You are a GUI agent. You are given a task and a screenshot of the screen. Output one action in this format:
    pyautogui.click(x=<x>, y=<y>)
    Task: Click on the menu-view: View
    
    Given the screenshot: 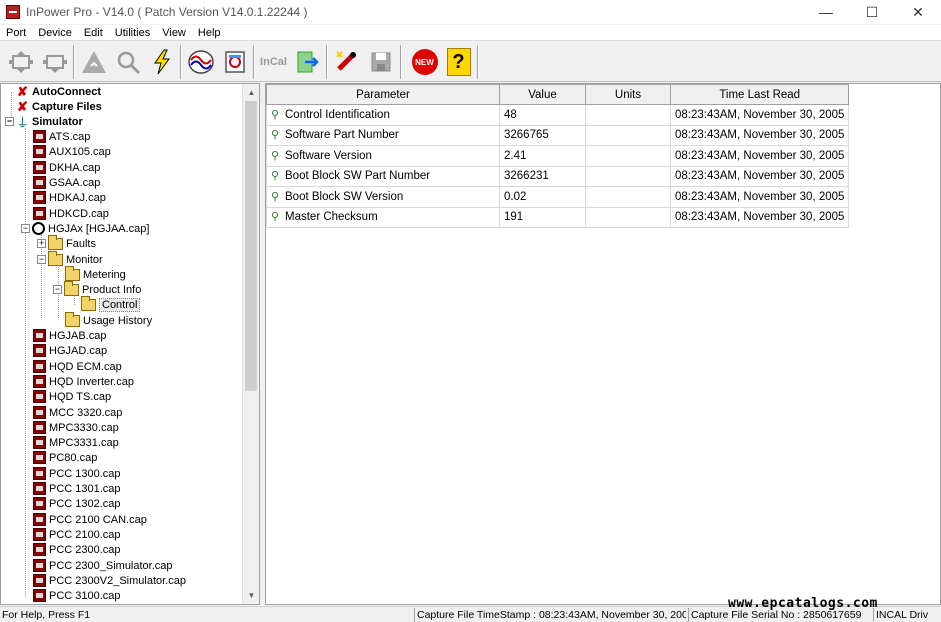 What is the action you would take?
    pyautogui.click(x=174, y=33)
    